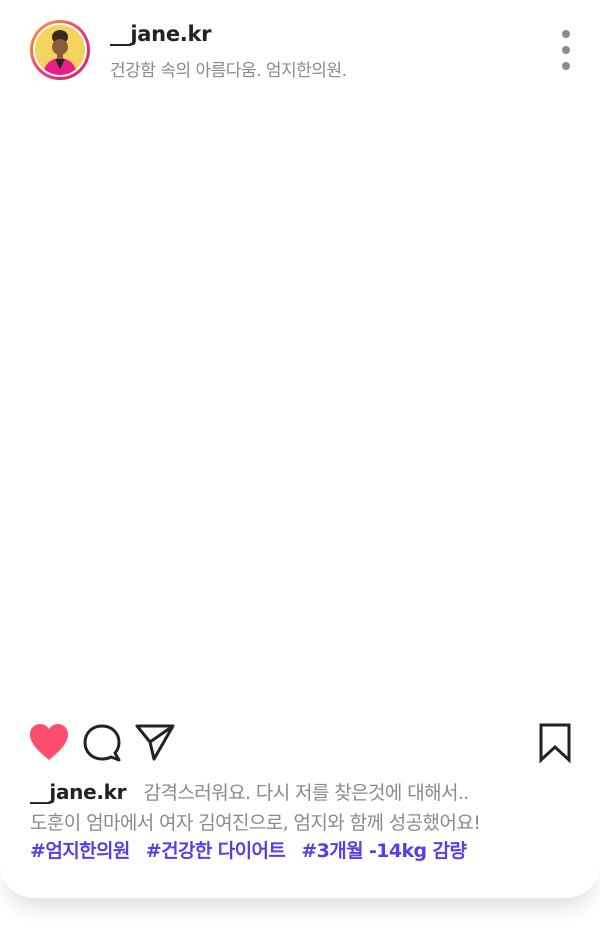  I want to click on comment-icon, so click(102, 743).